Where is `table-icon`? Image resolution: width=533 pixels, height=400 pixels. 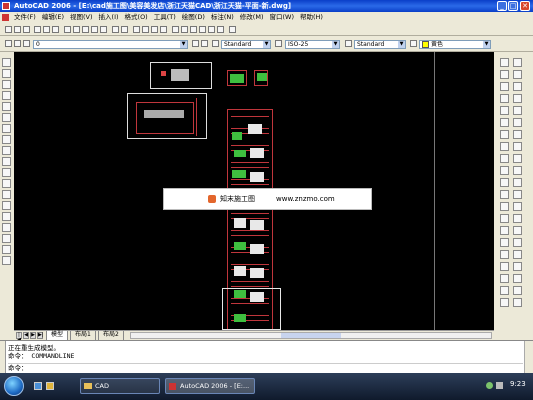
table-icon is located at coordinates (6, 249).